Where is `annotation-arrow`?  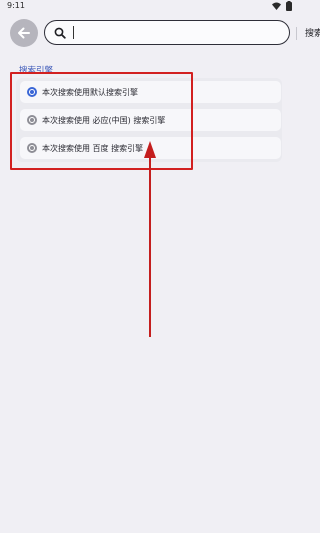
annotation-arrow is located at coordinates (150, 239).